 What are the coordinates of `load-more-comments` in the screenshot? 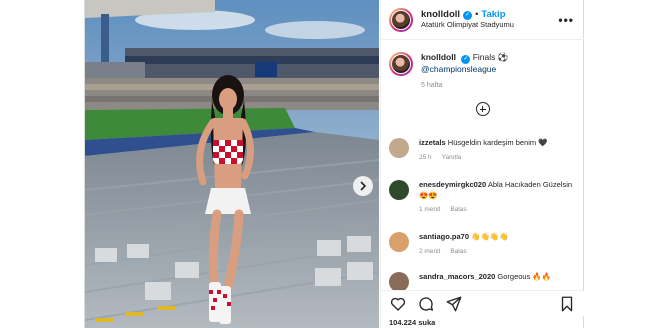 It's located at (482, 109).